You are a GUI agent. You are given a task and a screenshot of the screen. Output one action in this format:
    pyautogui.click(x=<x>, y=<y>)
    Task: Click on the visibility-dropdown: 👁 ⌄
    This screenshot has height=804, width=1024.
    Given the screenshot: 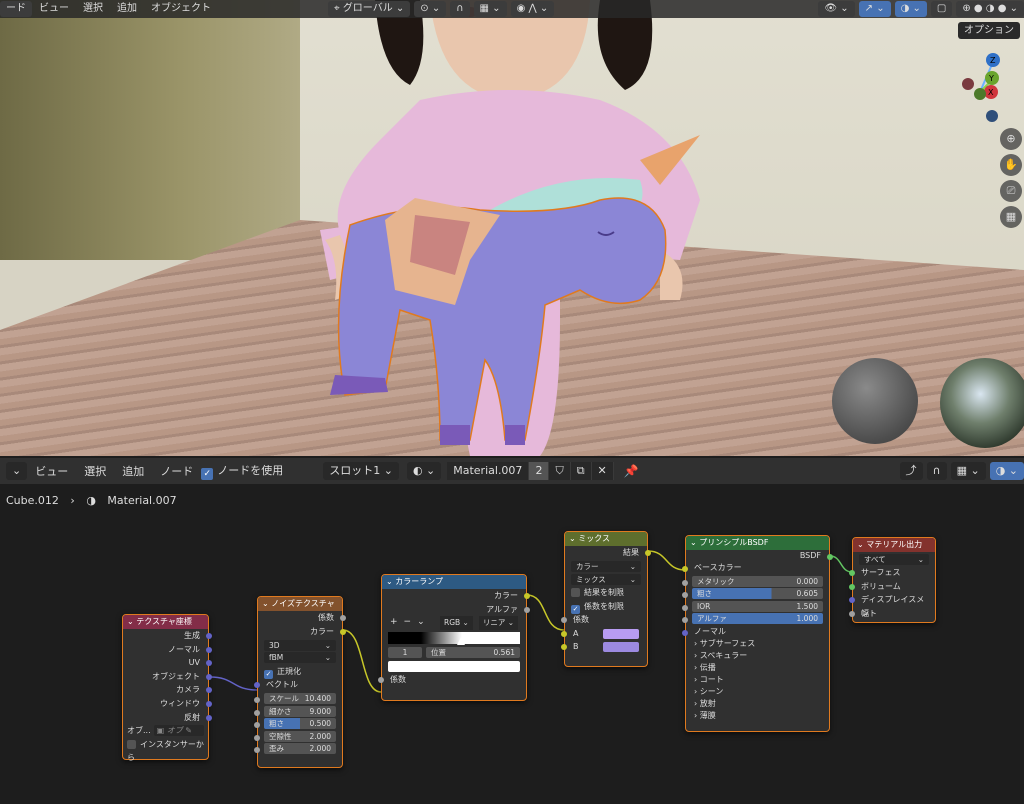 What is the action you would take?
    pyautogui.click(x=836, y=9)
    